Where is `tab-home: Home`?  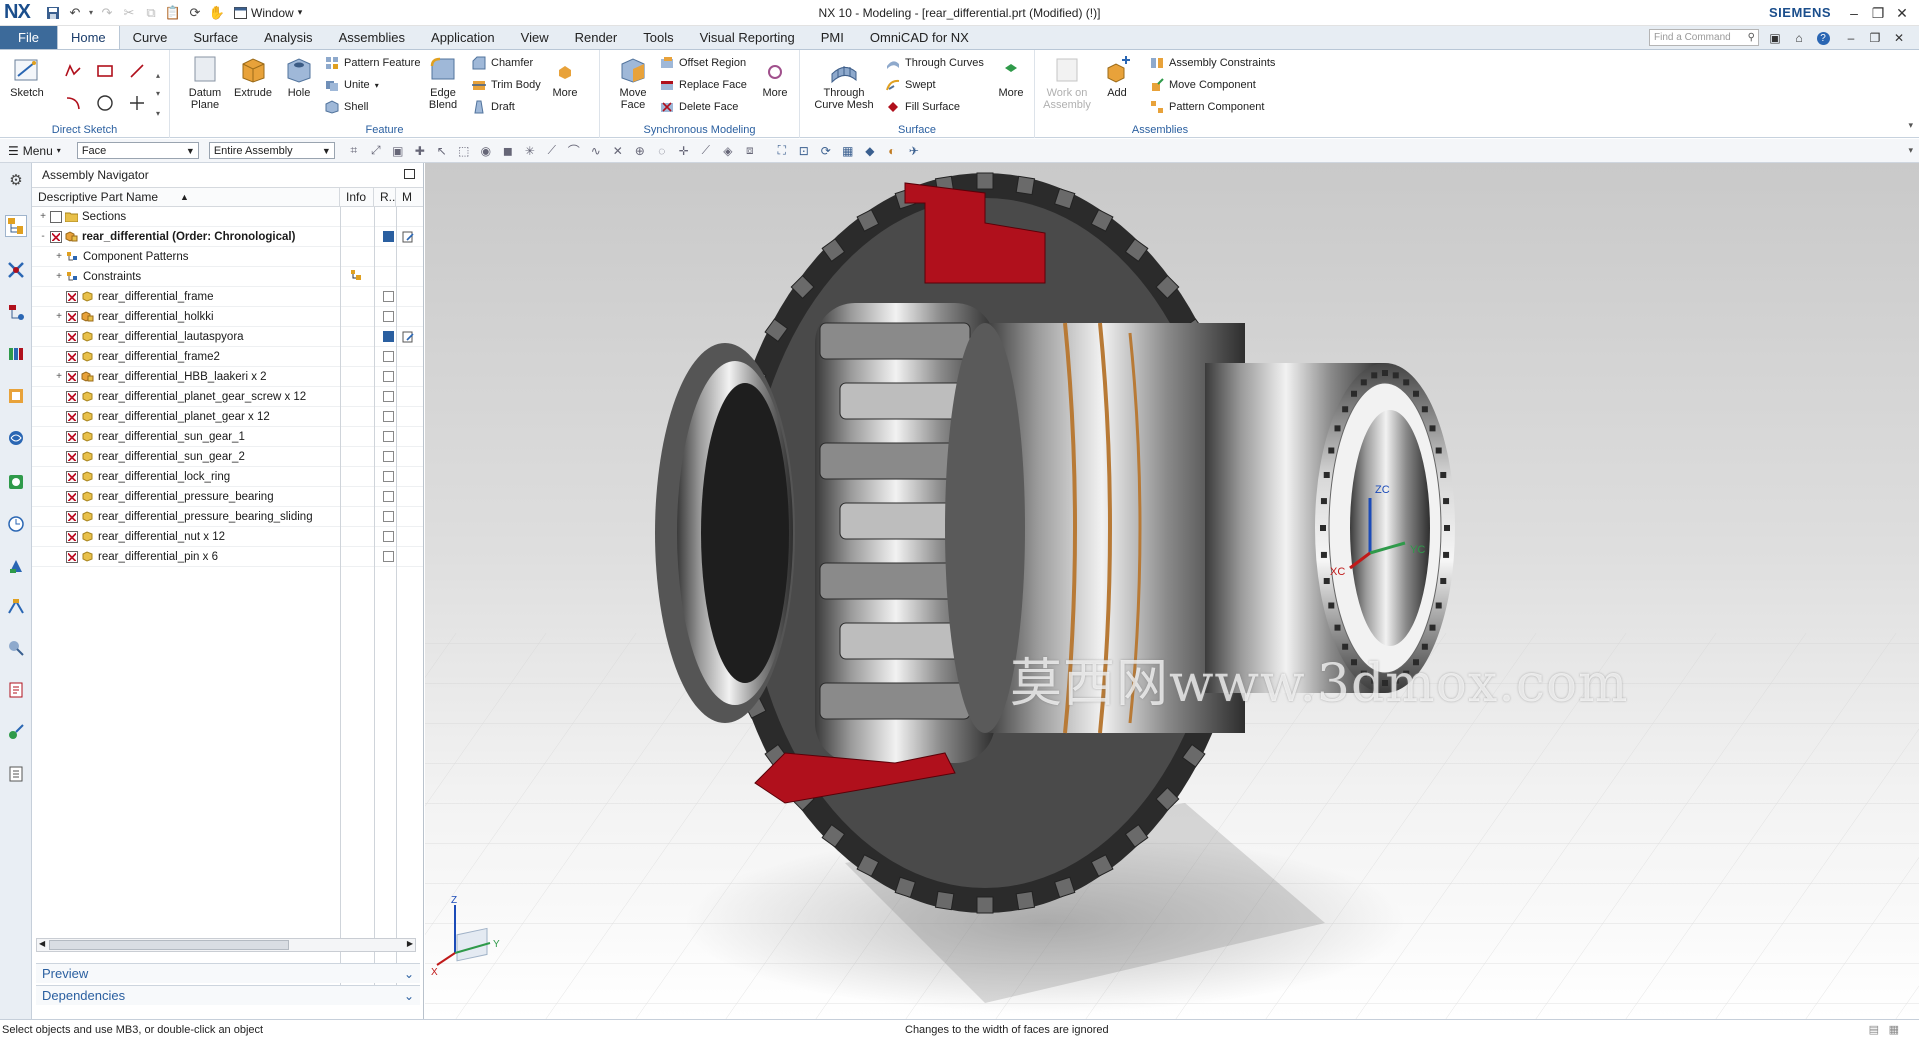
tab-home: Home is located at coordinates (88, 37).